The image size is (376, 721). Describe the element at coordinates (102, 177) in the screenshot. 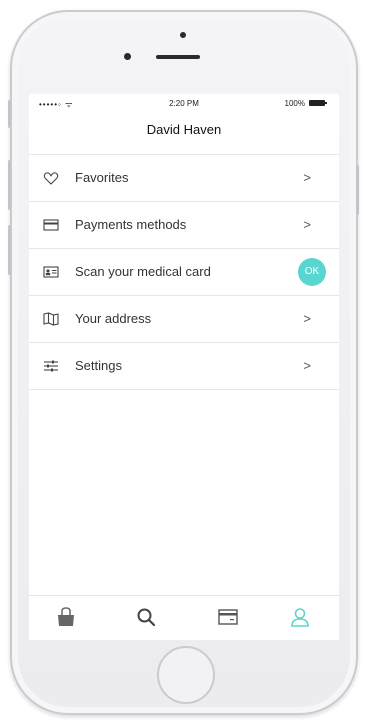

I see `menu-item-label: Favorites` at that location.